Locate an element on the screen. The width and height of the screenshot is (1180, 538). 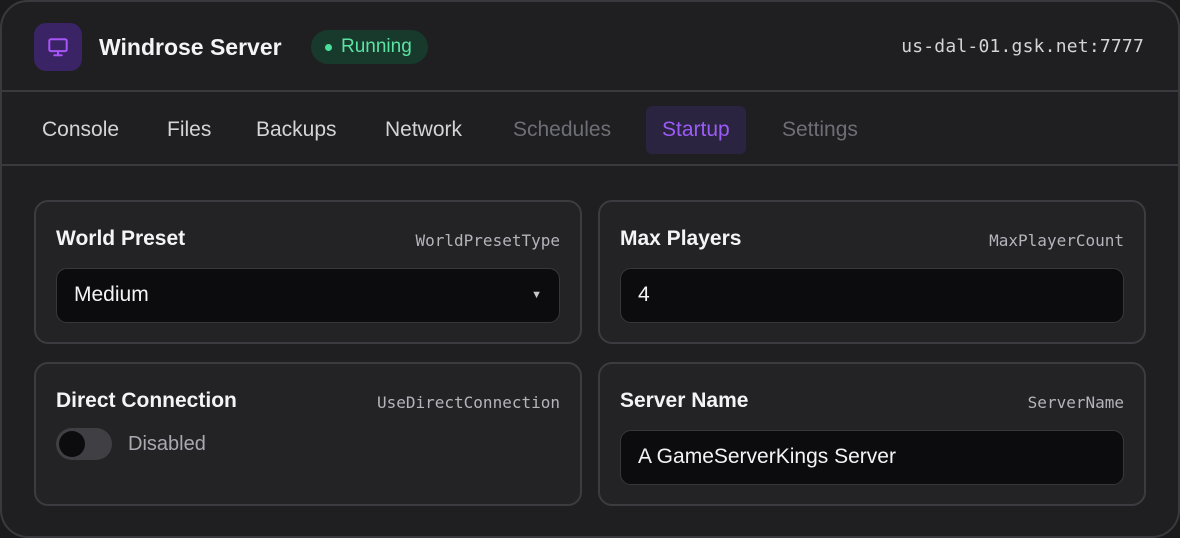
toggle-knob is located at coordinates (72, 444).